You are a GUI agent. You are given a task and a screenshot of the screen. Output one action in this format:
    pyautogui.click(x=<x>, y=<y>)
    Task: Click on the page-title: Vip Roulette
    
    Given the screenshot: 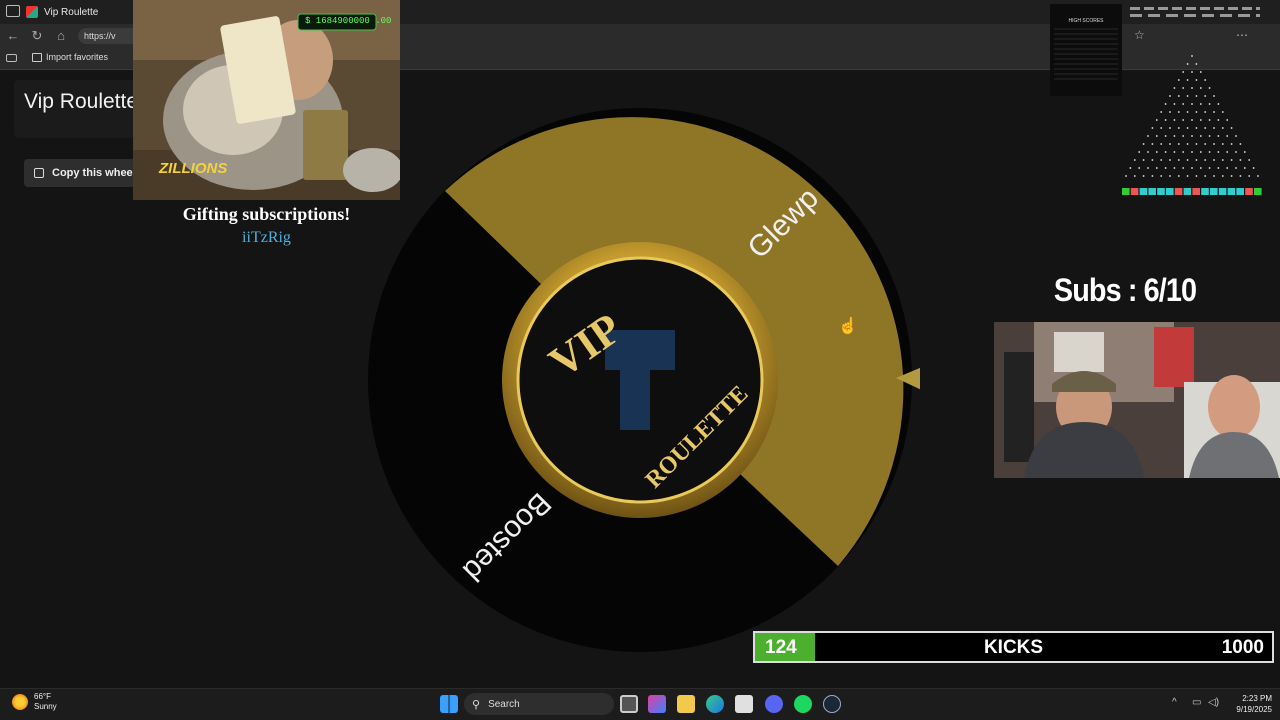 What is the action you would take?
    pyautogui.click(x=81, y=101)
    